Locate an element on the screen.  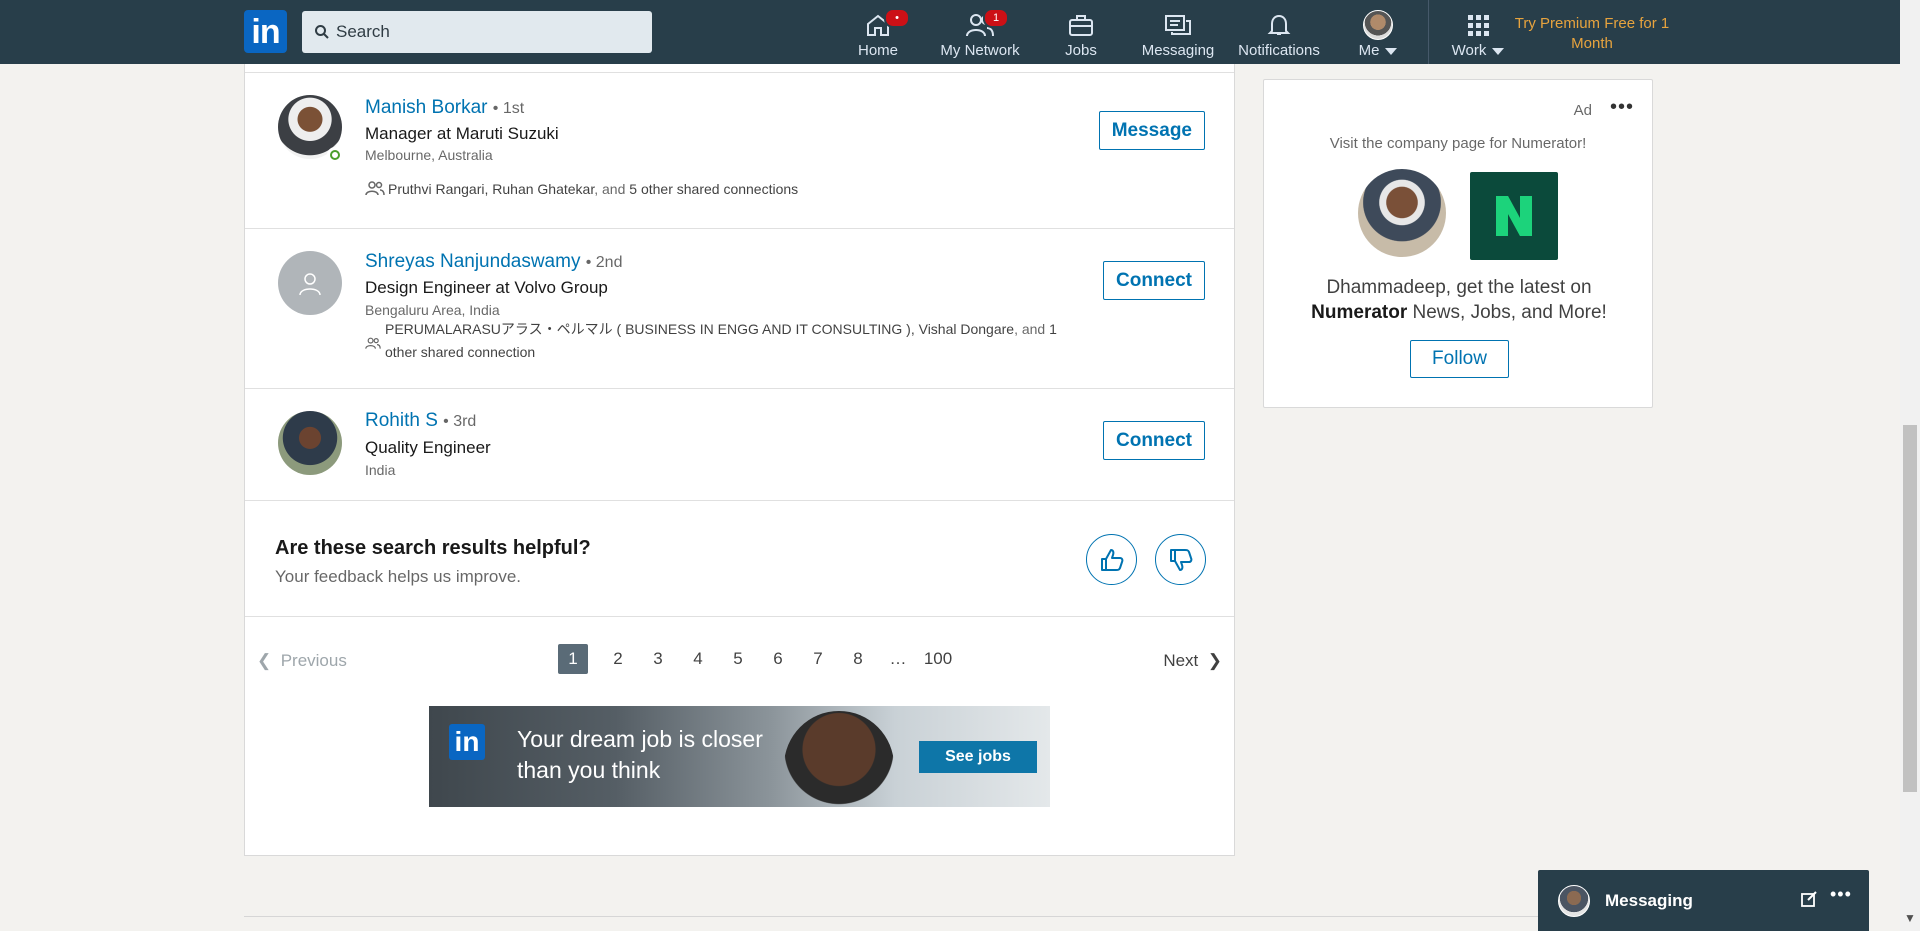
previous-label: Previous is located at coordinates (313, 660).